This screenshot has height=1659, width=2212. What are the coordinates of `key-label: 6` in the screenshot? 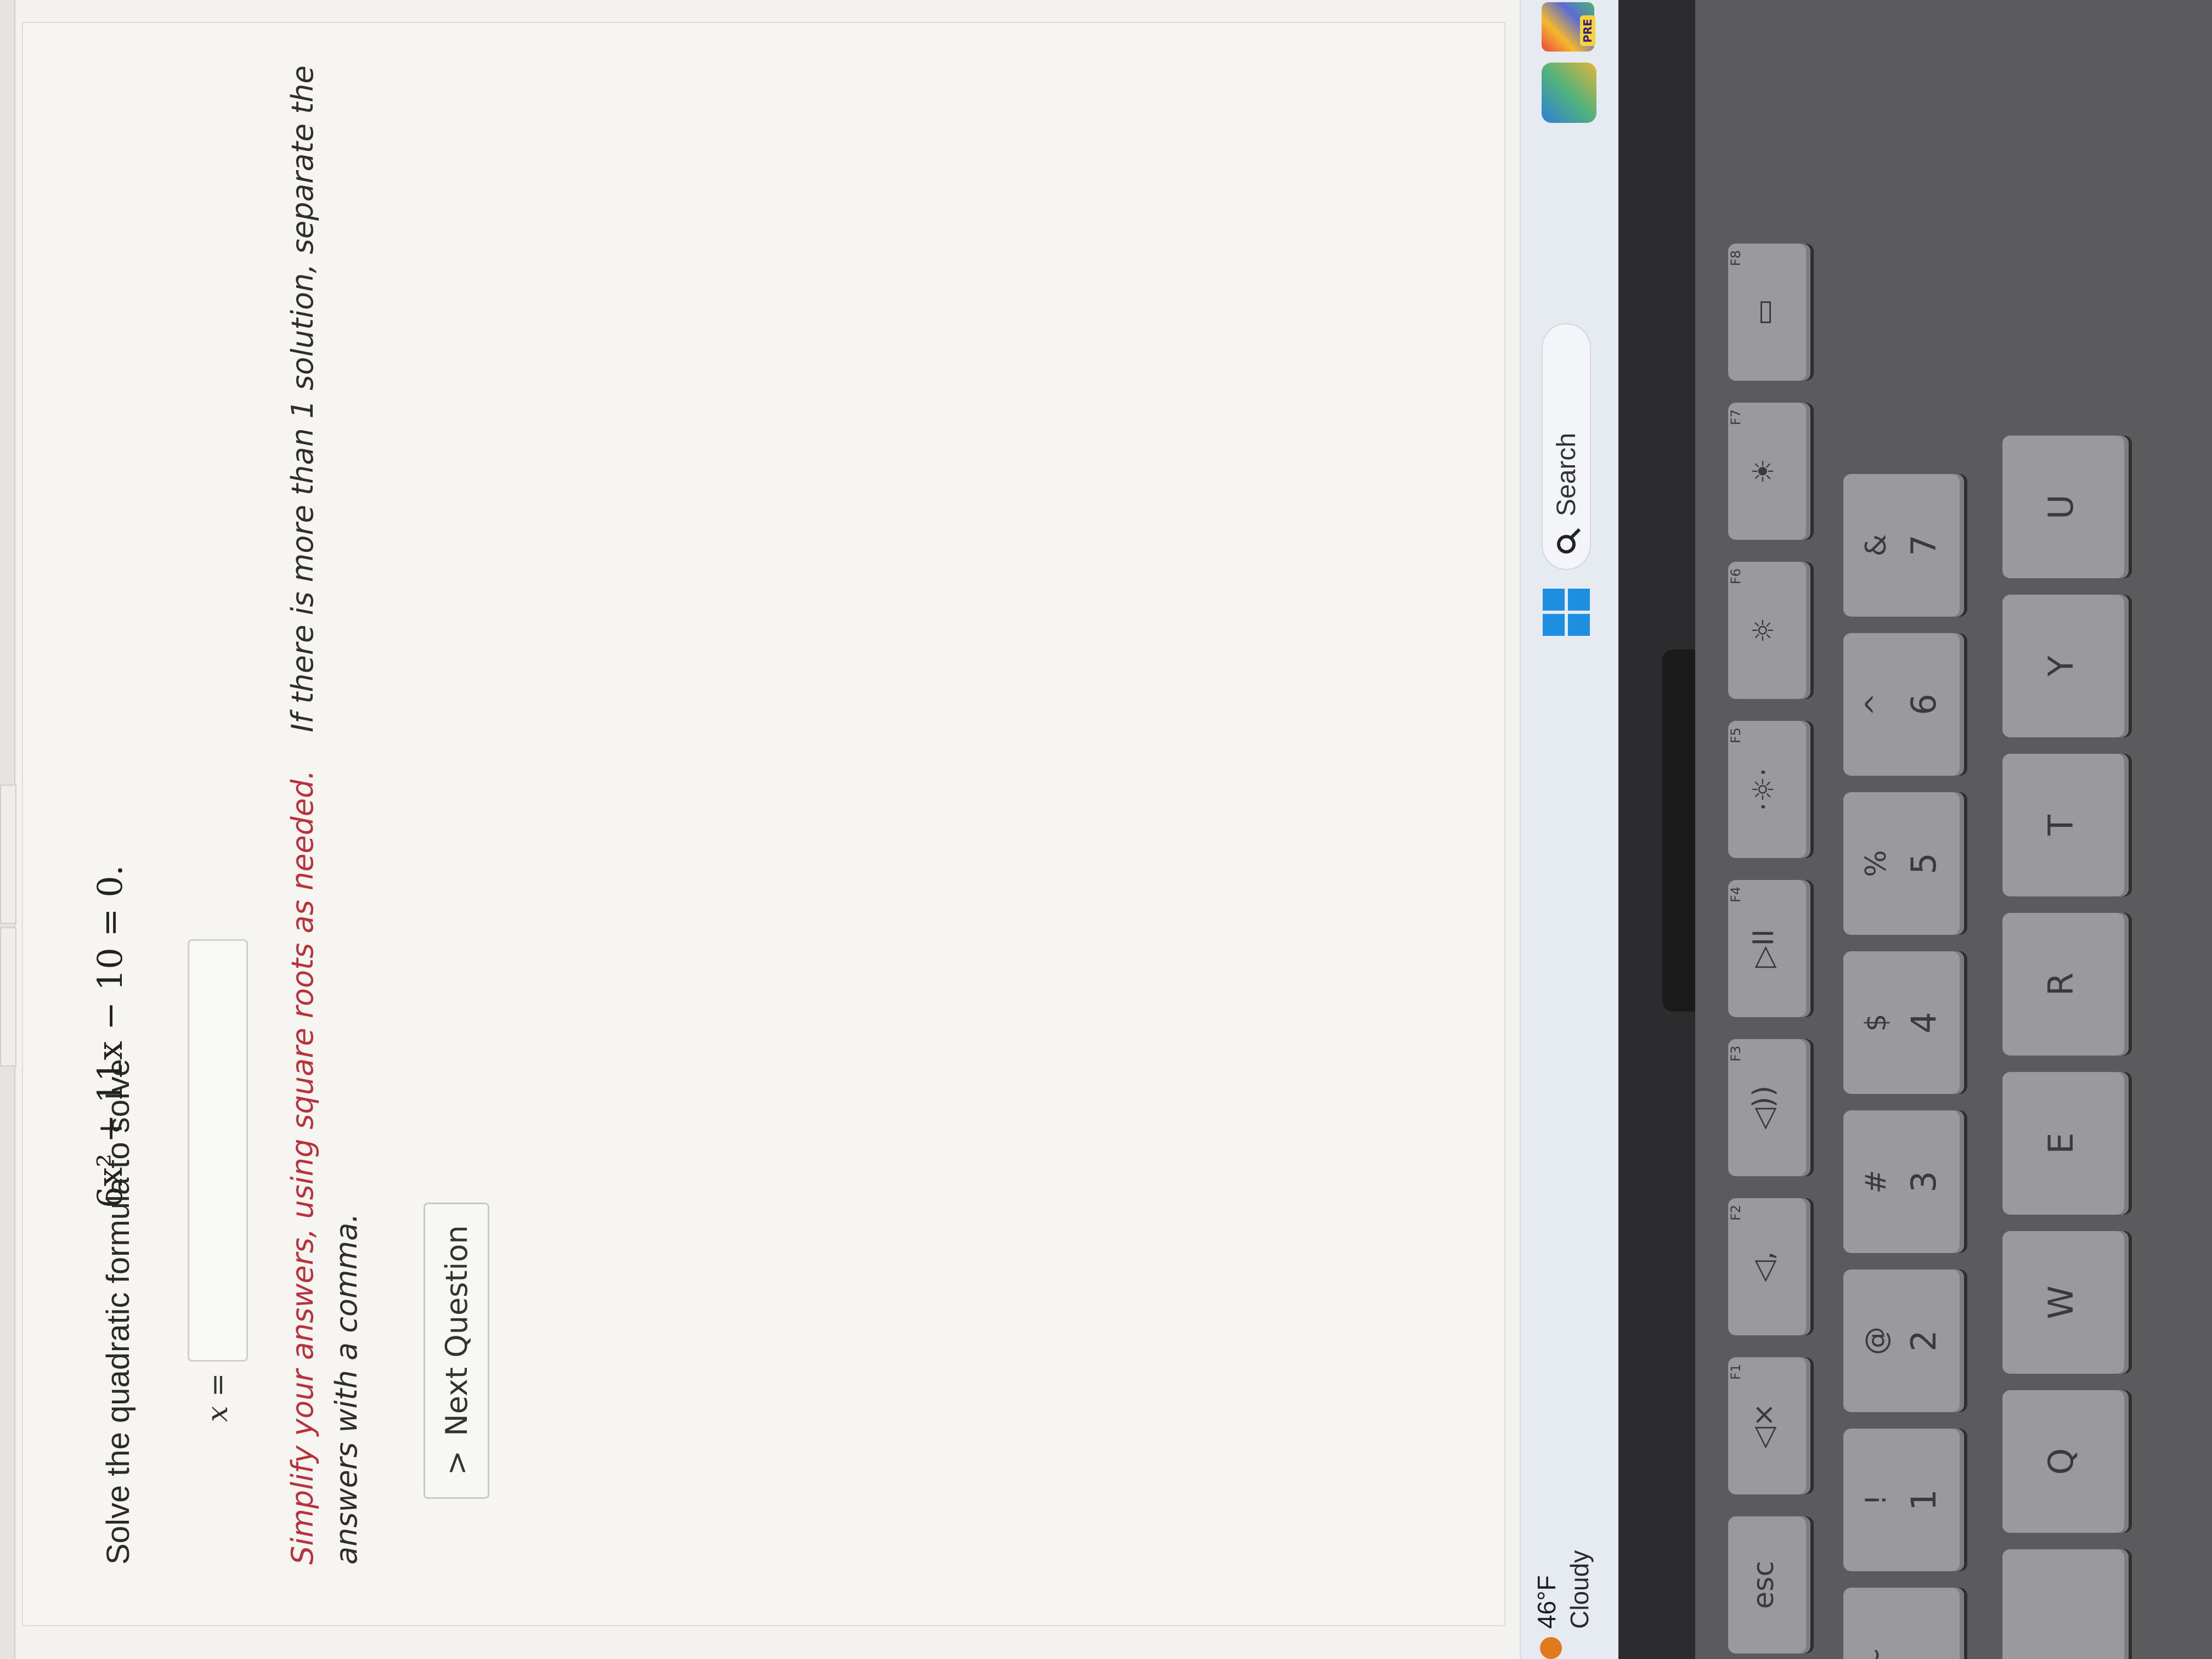 It's located at (1924, 704).